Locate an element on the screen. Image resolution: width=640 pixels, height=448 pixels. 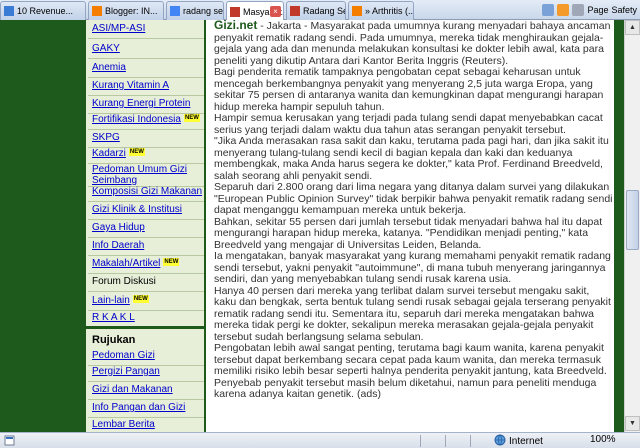
nav-item: Gizi Klinik & Institusi is located at coordinates (137, 209).